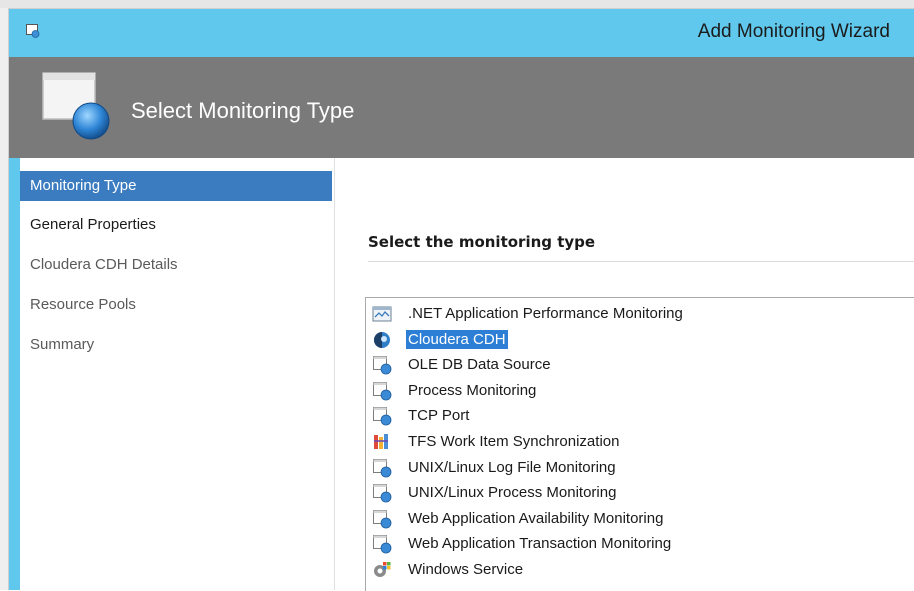 The image size is (914, 591). I want to click on step-cloudera-cdh-details: Cloudera CDH Details, so click(176, 265).